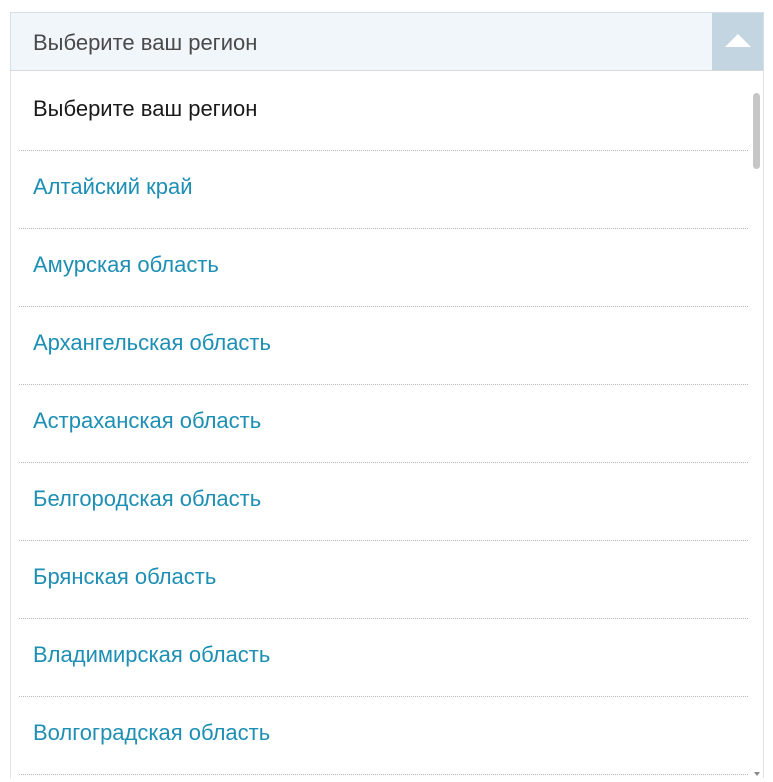 The width and height of the screenshot is (773, 782). Describe the element at coordinates (152, 654) in the screenshot. I see `option-label: Владимирская область` at that location.